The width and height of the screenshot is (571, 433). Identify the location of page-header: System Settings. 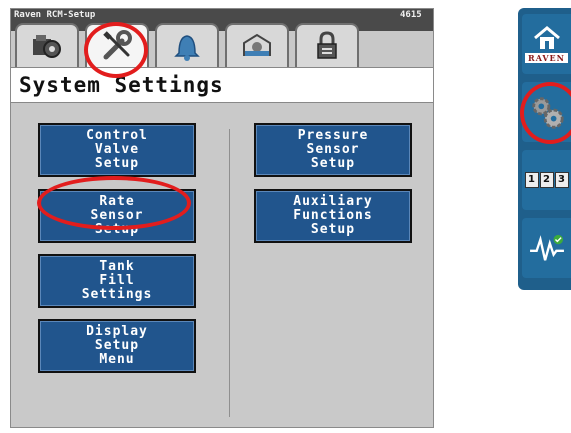
(222, 85).